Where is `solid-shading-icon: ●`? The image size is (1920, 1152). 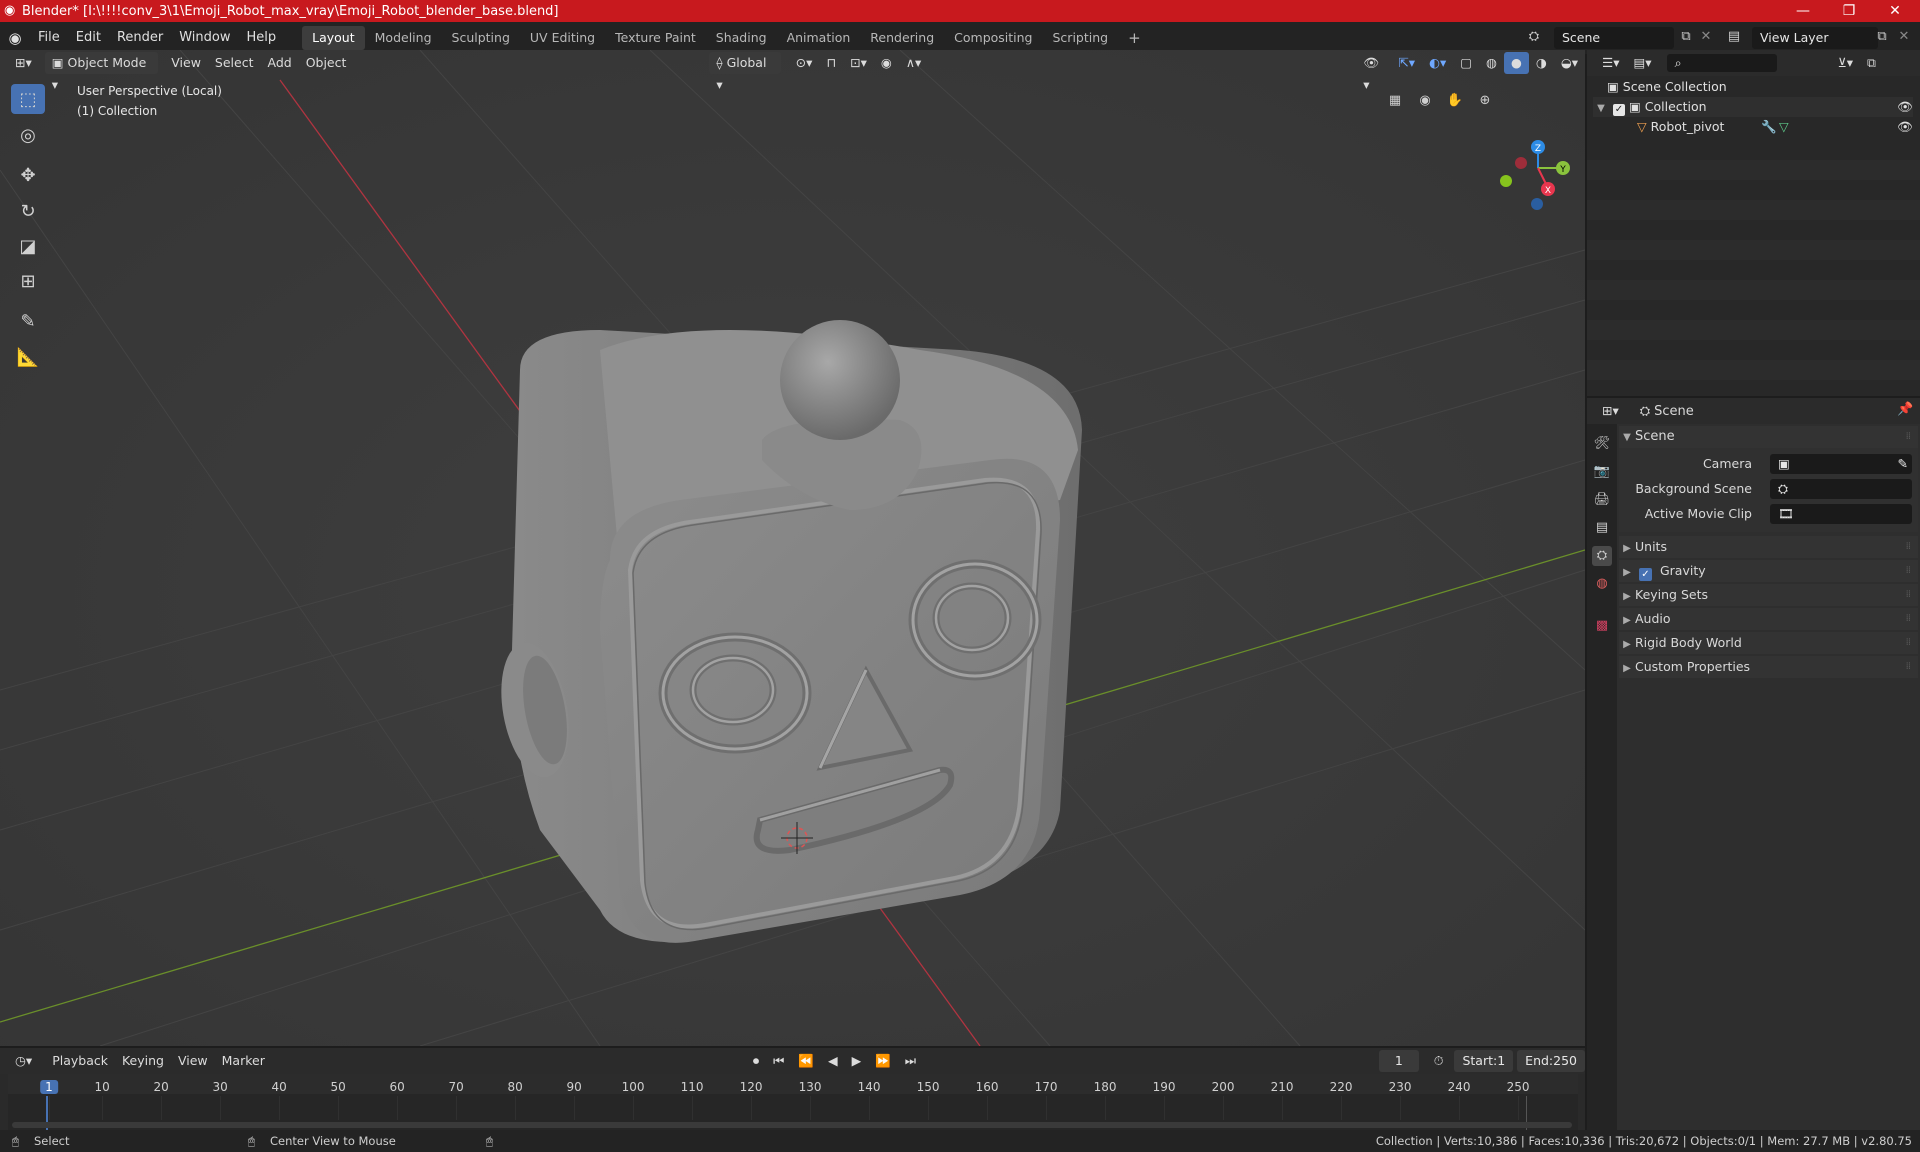
solid-shading-icon: ● is located at coordinates (1516, 63).